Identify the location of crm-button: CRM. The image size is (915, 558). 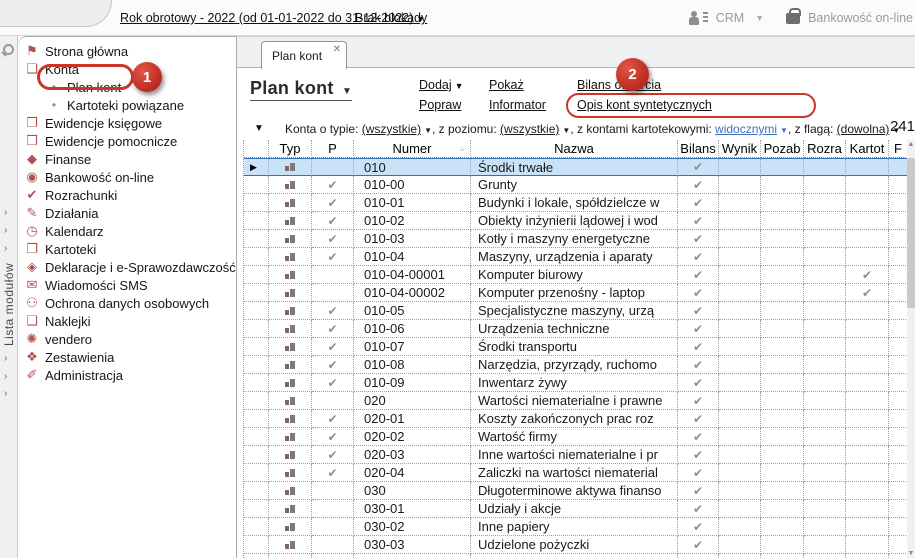
(730, 18).